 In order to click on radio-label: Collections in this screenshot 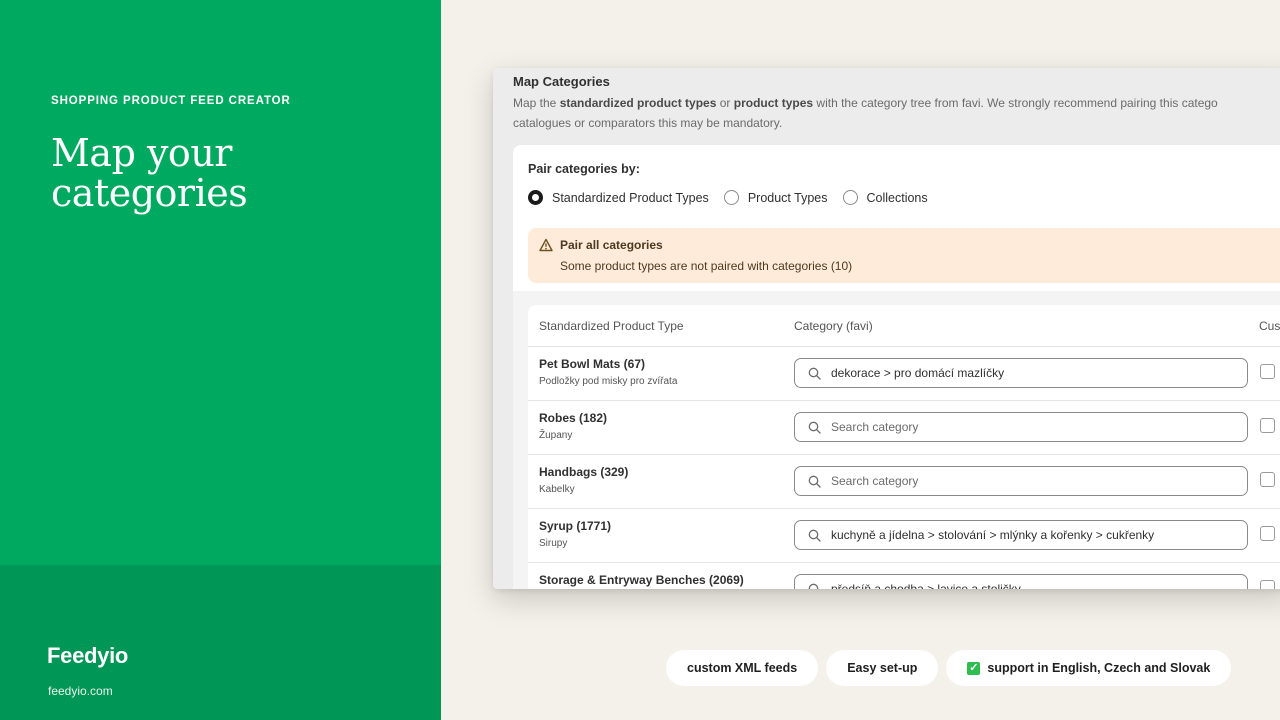, I will do `click(897, 197)`.